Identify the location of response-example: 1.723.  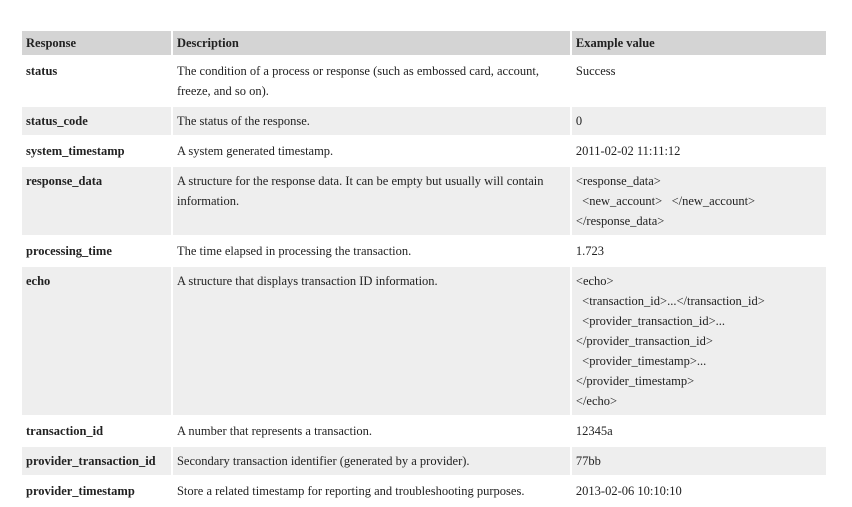
(699, 251).